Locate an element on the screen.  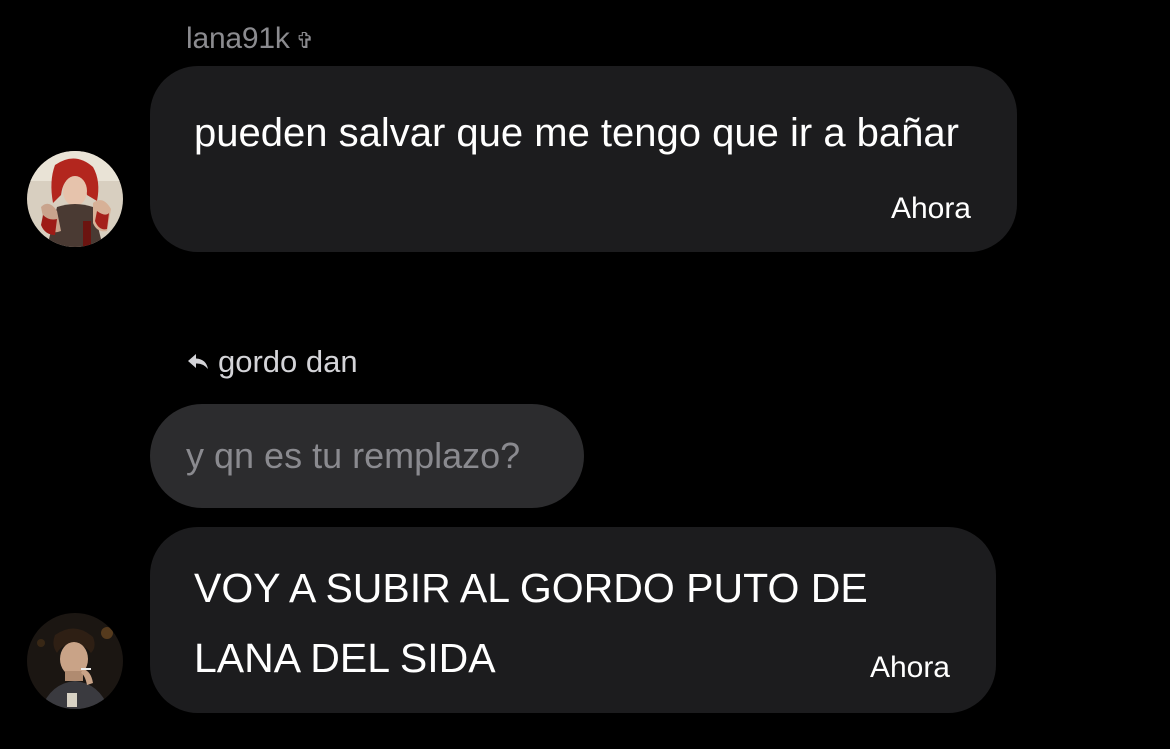
reply-to-header: gordo dan is located at coordinates (272, 362).